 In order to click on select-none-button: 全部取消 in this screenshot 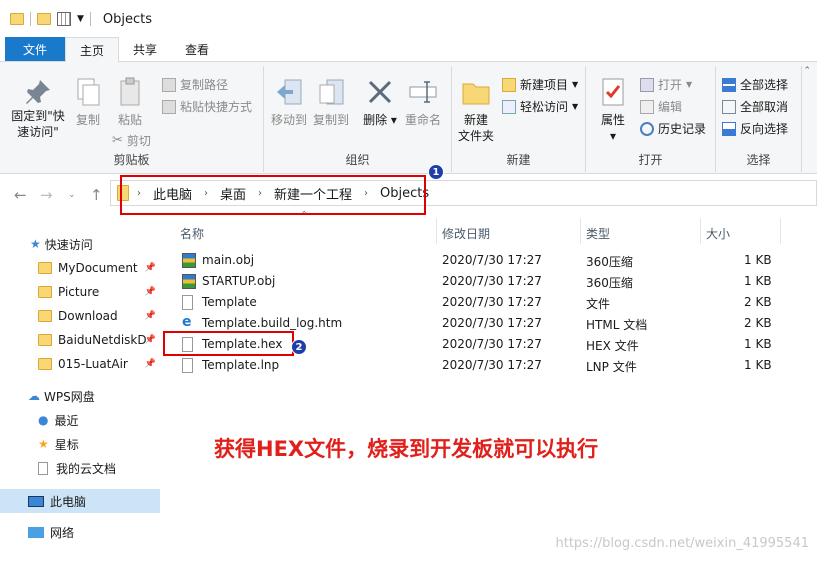, I will do `click(755, 106)`.